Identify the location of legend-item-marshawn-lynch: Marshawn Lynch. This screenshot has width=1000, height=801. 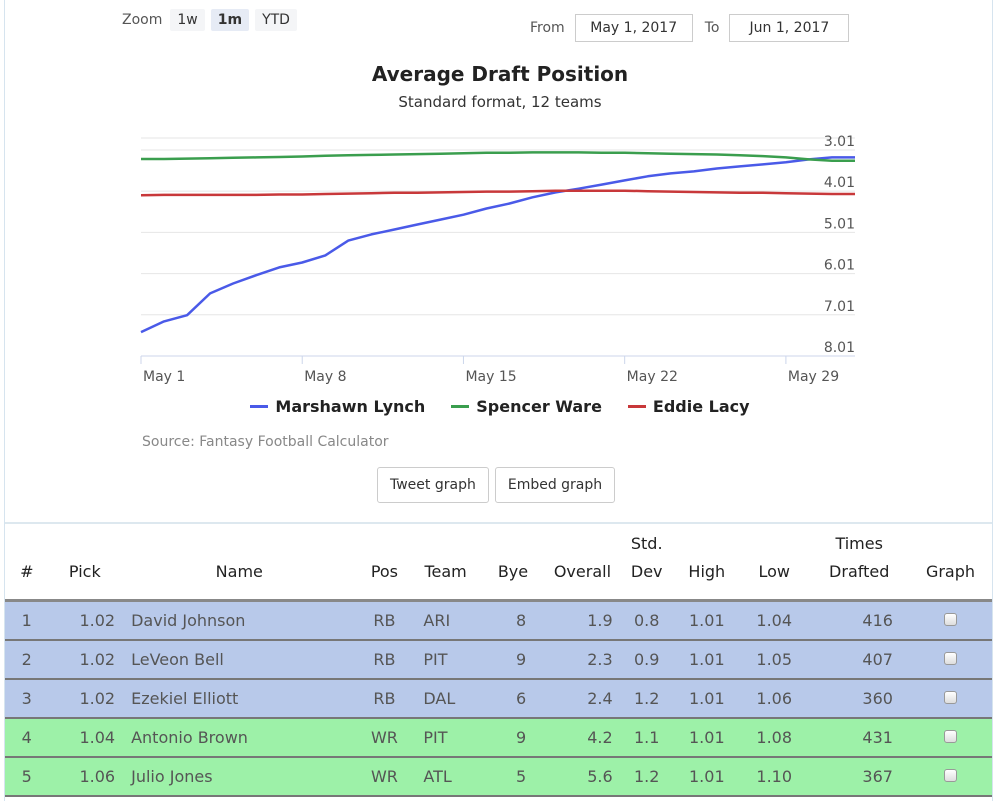
(337, 406).